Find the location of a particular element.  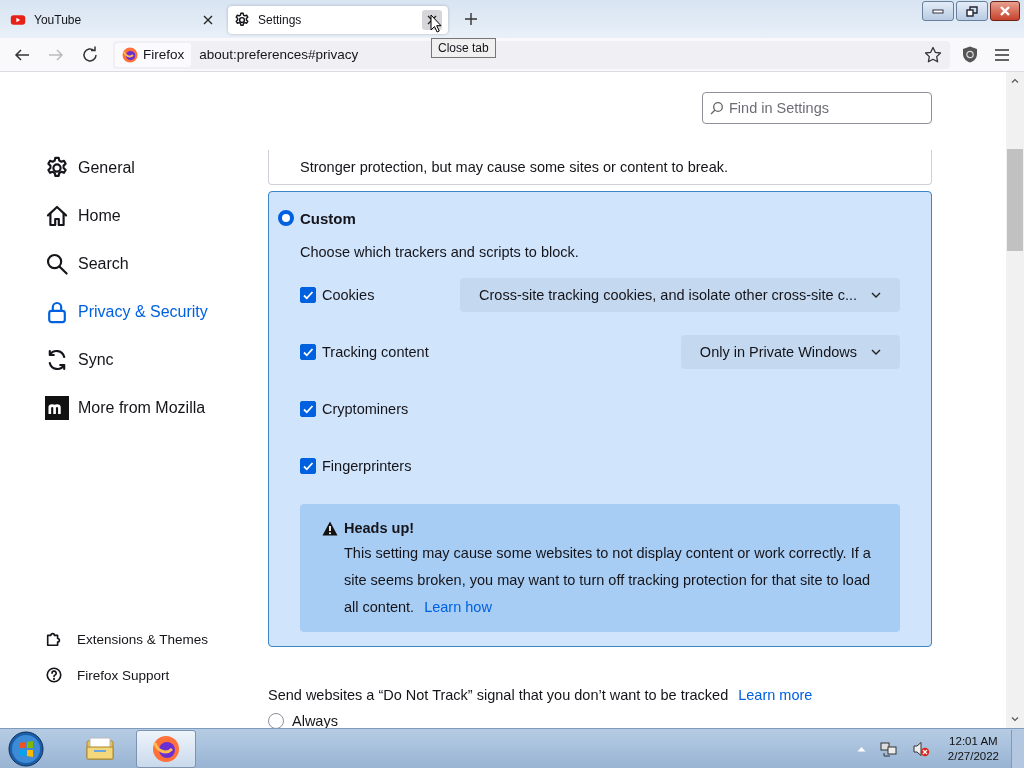

checkbox-label: Cookies is located at coordinates (348, 294).